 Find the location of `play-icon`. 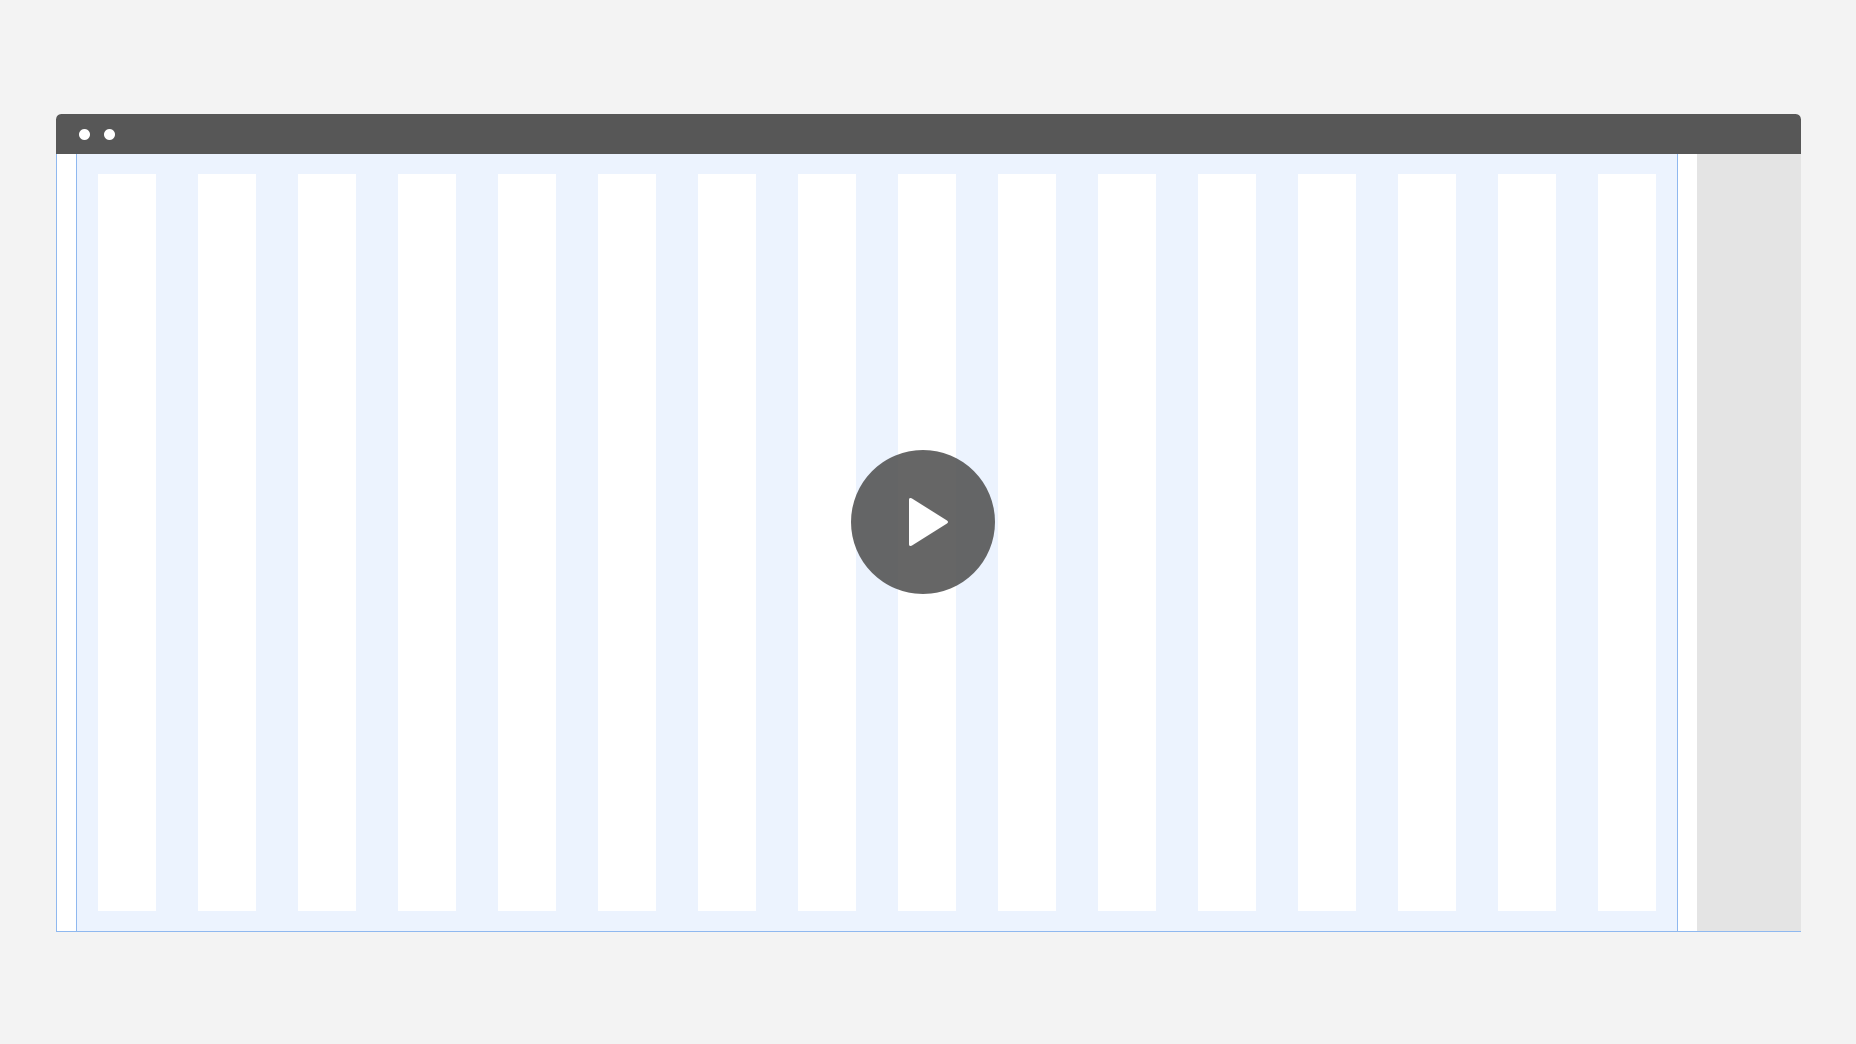

play-icon is located at coordinates (928, 522).